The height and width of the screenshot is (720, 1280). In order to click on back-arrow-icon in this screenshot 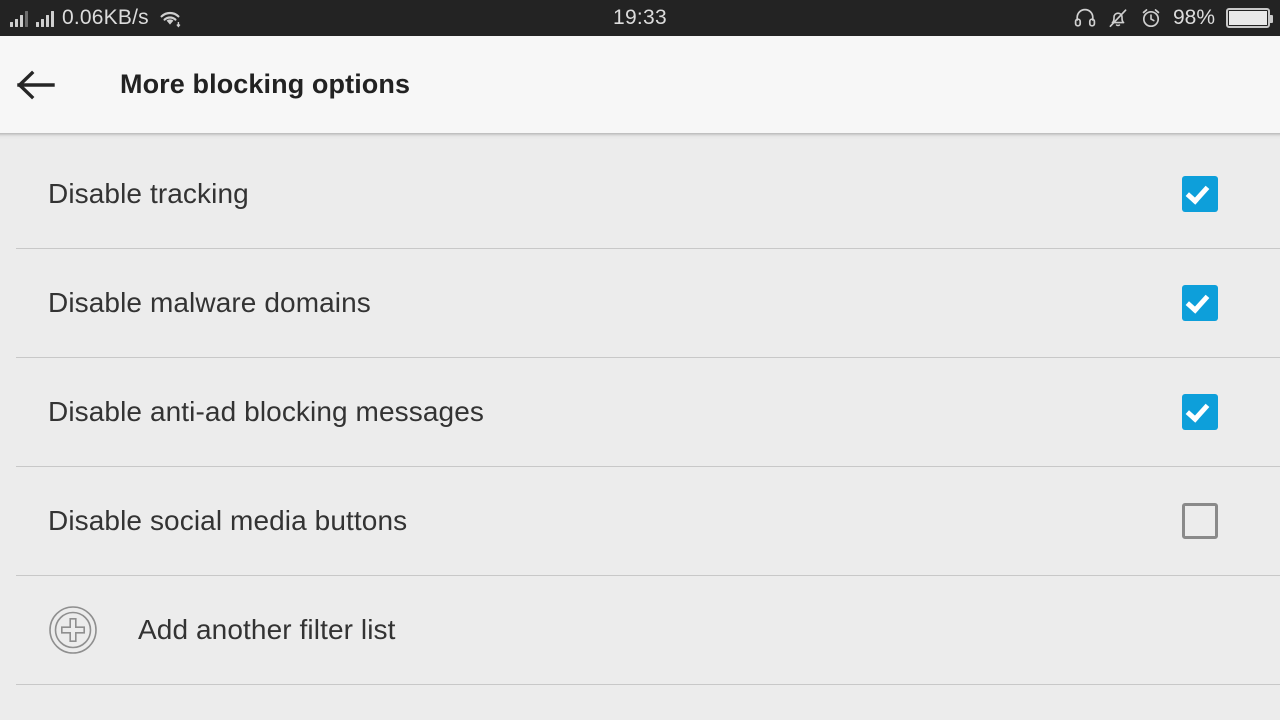, I will do `click(36, 85)`.